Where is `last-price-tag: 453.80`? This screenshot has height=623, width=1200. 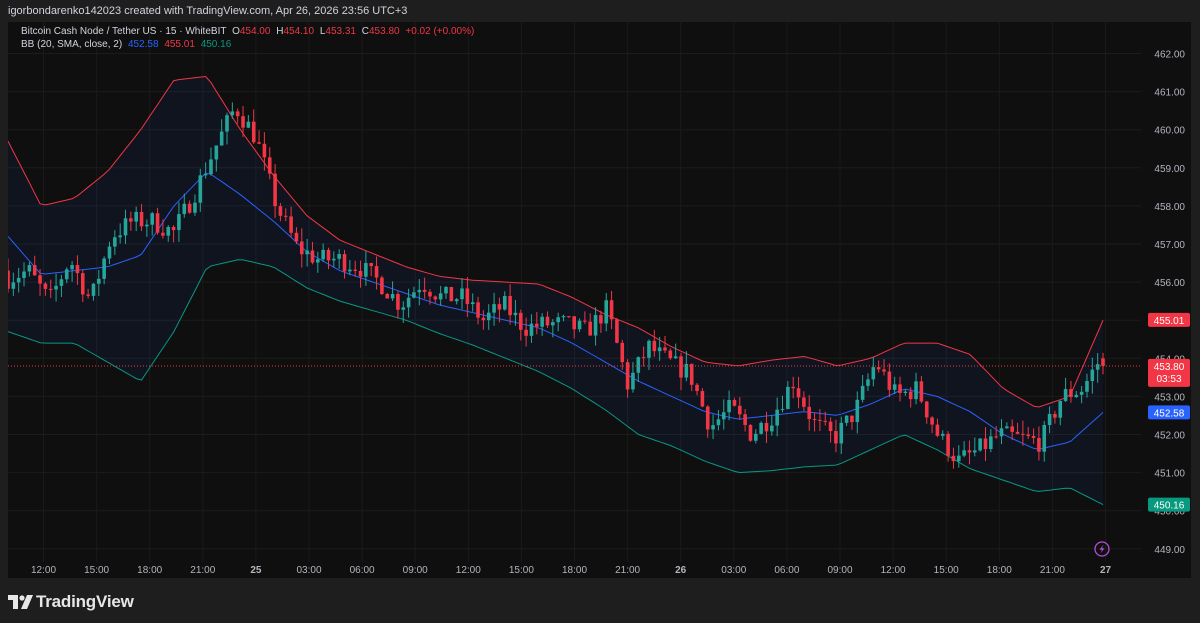 last-price-tag: 453.80 is located at coordinates (1169, 367).